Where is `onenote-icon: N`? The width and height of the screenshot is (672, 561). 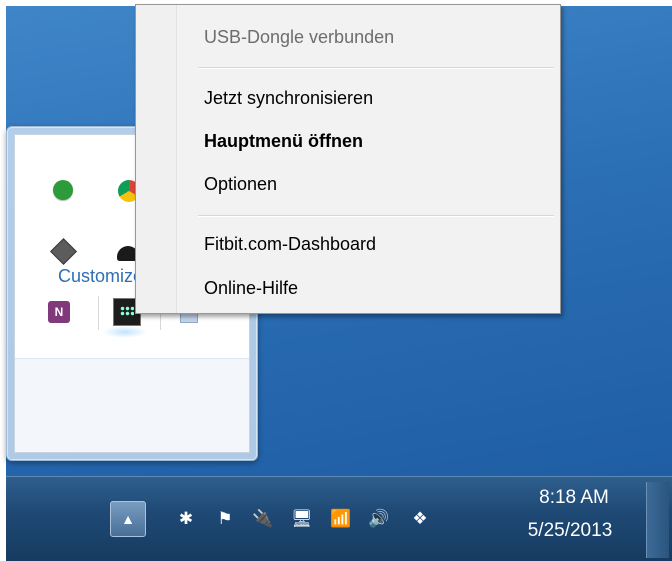
onenote-icon: N is located at coordinates (59, 312).